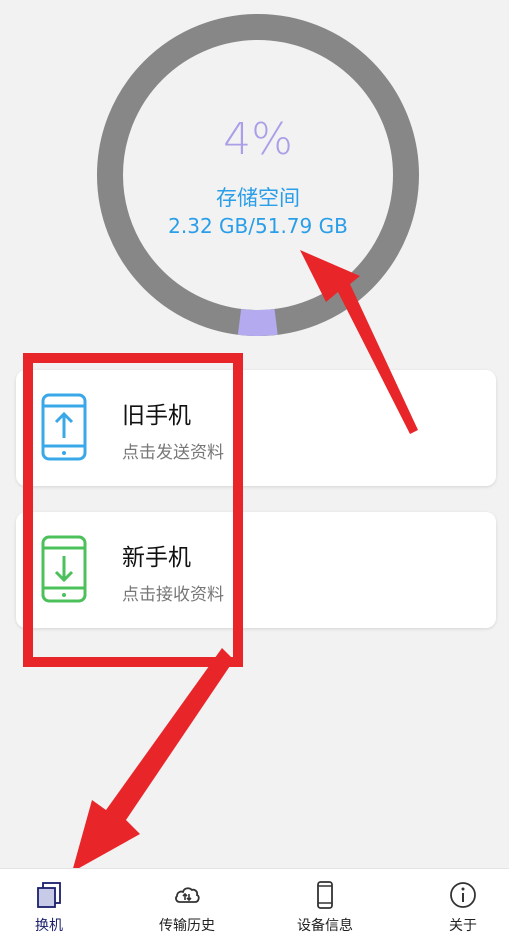 The image size is (509, 940). What do you see at coordinates (156, 416) in the screenshot?
I see `old-phone-title: 旧手机` at bounding box center [156, 416].